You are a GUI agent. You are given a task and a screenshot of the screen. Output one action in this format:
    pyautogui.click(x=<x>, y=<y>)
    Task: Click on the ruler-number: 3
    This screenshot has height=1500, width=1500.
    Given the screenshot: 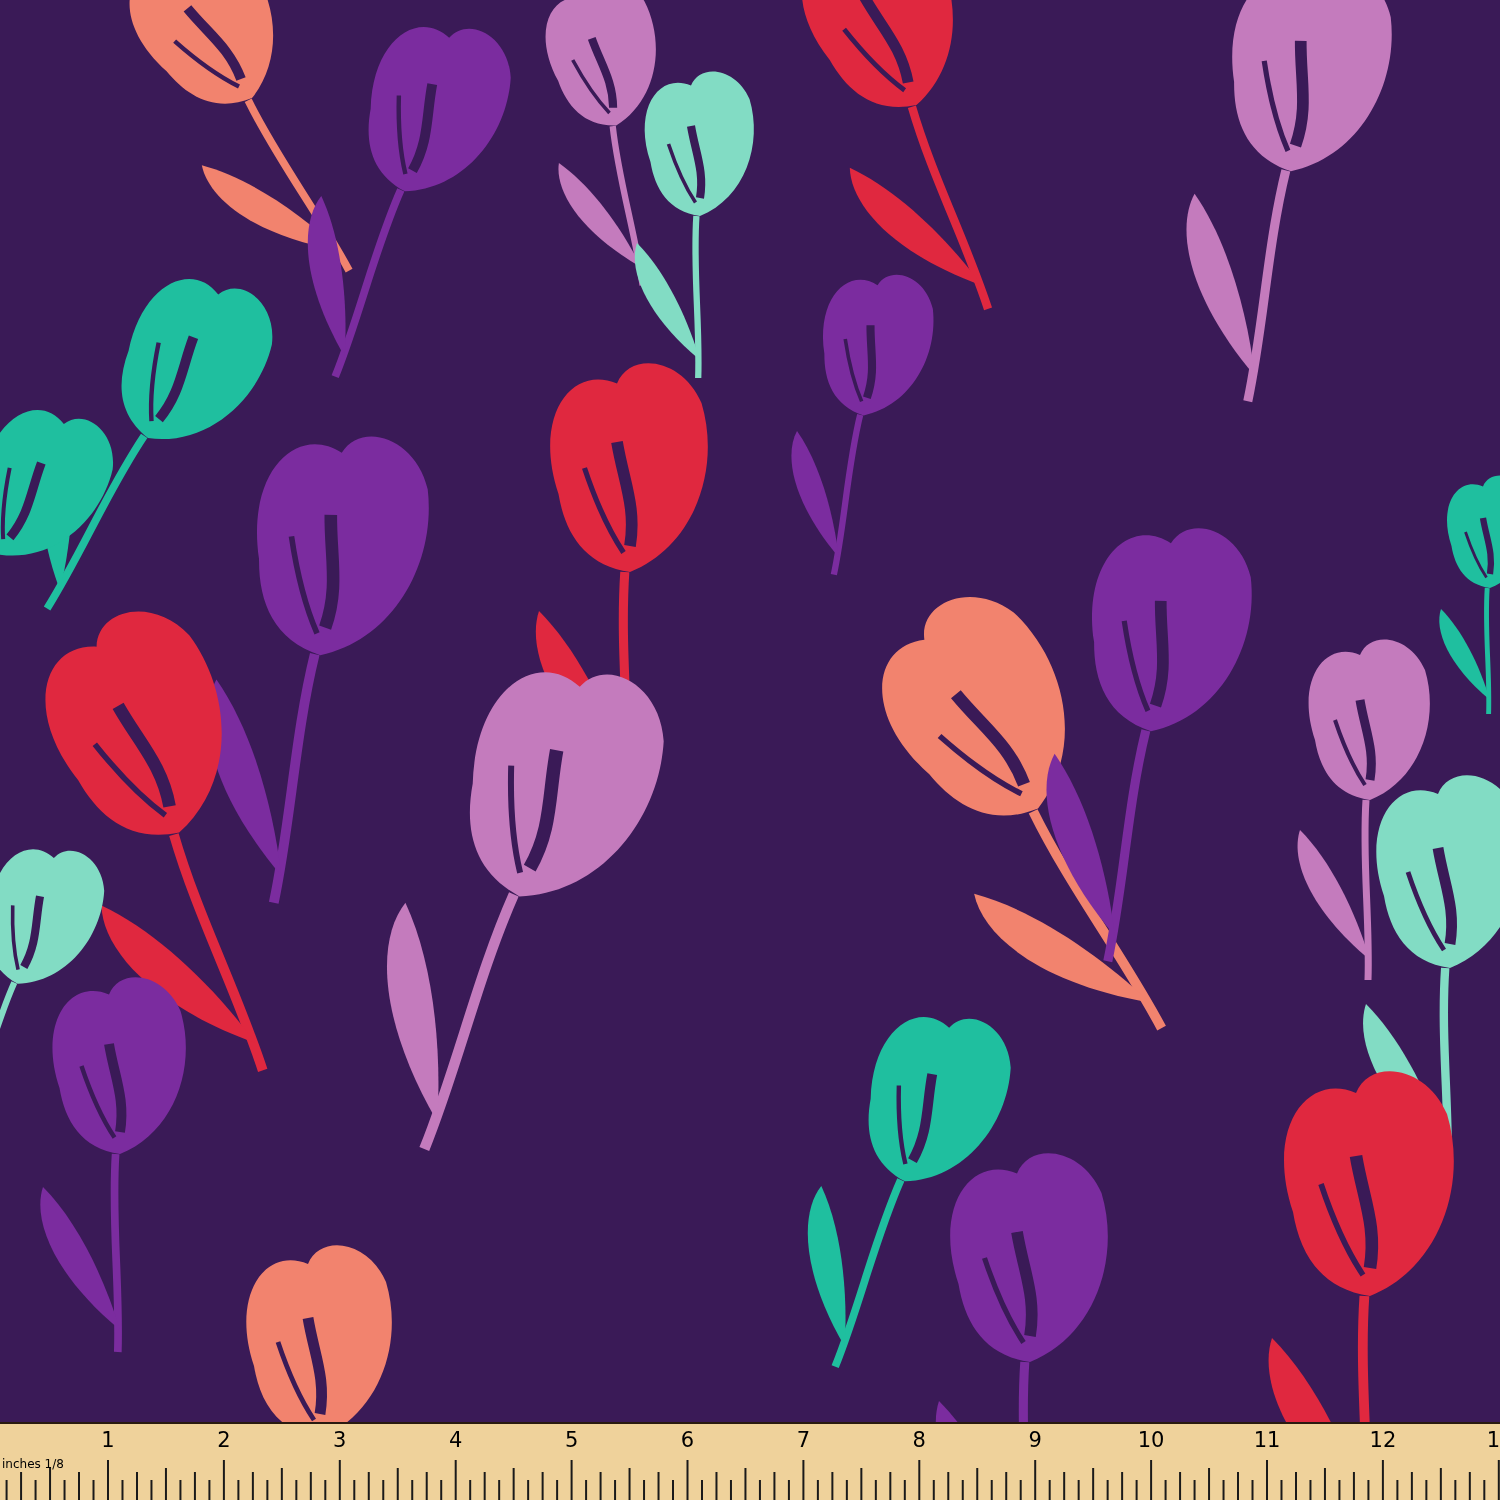 What is the action you would take?
    pyautogui.click(x=340, y=1440)
    